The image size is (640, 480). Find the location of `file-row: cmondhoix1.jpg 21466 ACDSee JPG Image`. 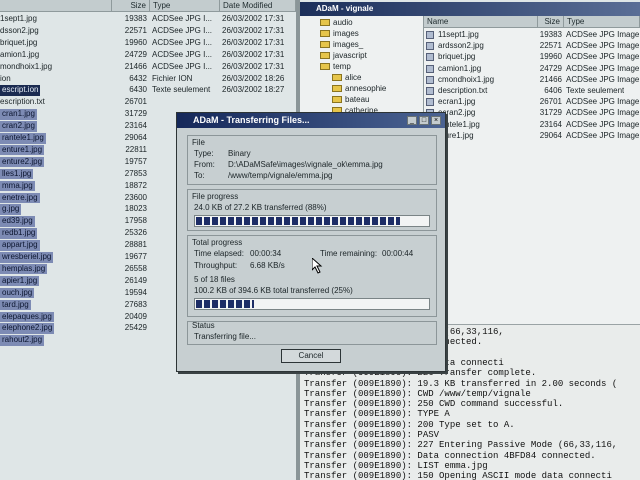

file-row: cmondhoix1.jpg 21466 ACDSee JPG Image is located at coordinates (532, 80).